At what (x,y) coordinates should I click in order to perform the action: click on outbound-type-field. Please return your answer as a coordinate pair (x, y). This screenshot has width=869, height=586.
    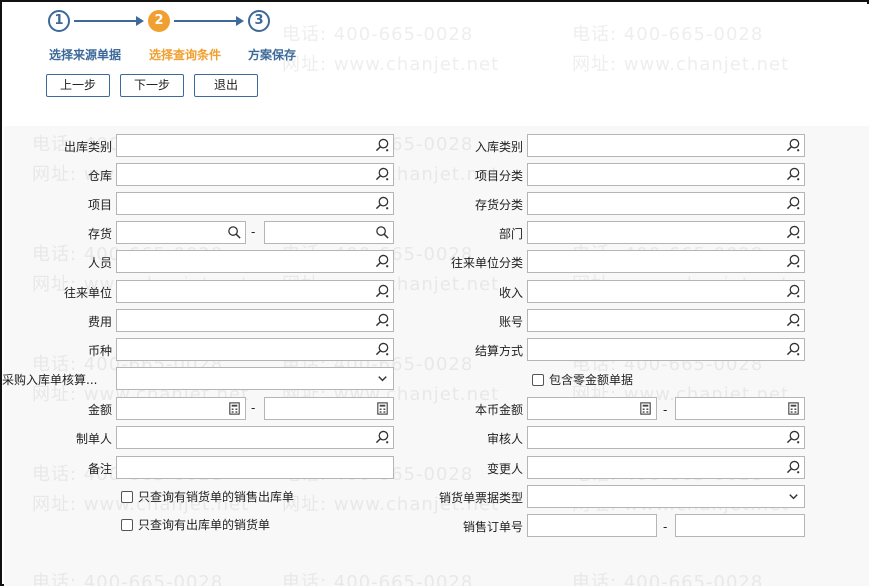
    Looking at the image, I should click on (255, 145).